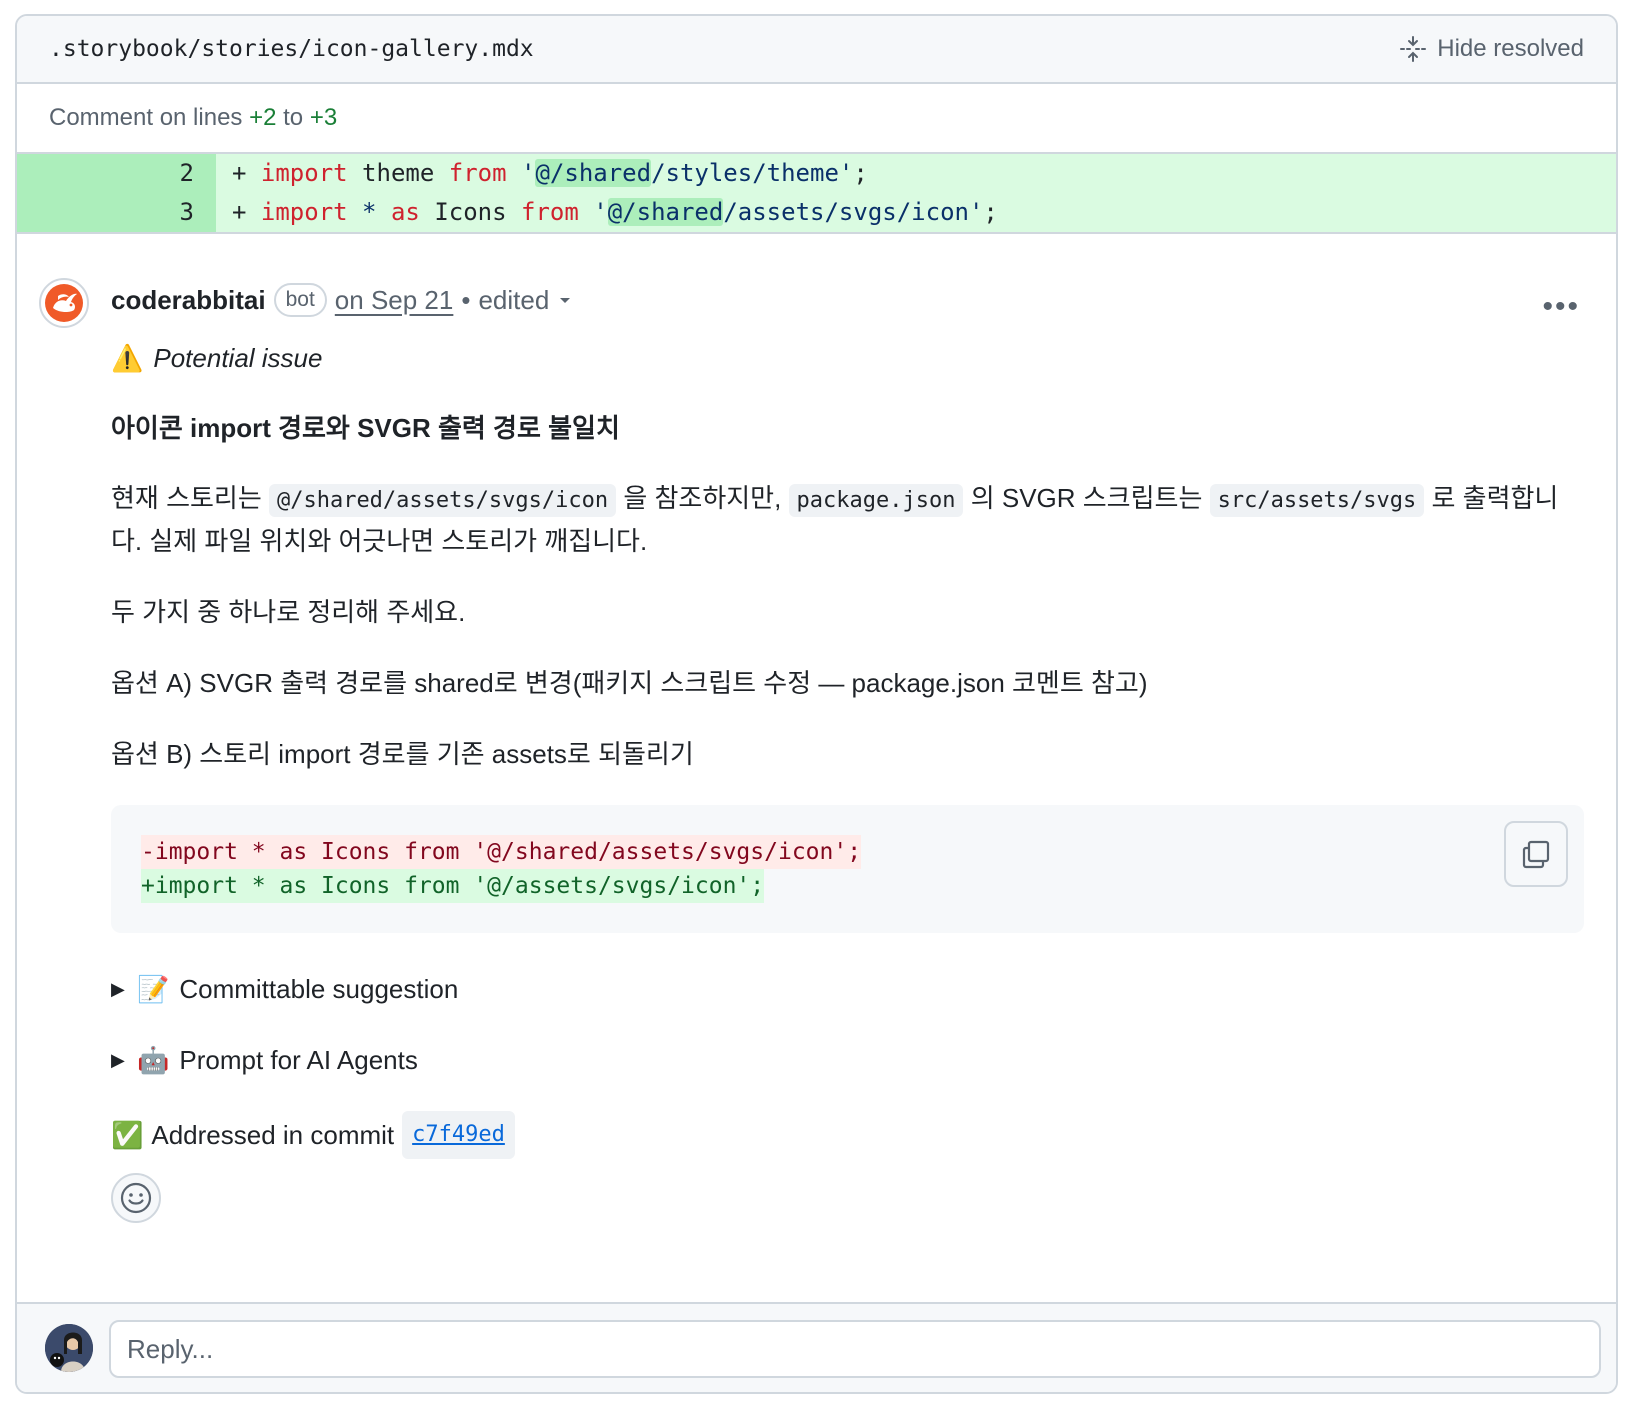 This screenshot has height=1408, width=1628. What do you see at coordinates (847, 358) in the screenshot?
I see `potential-issue: ⚠️ Potential issue` at bounding box center [847, 358].